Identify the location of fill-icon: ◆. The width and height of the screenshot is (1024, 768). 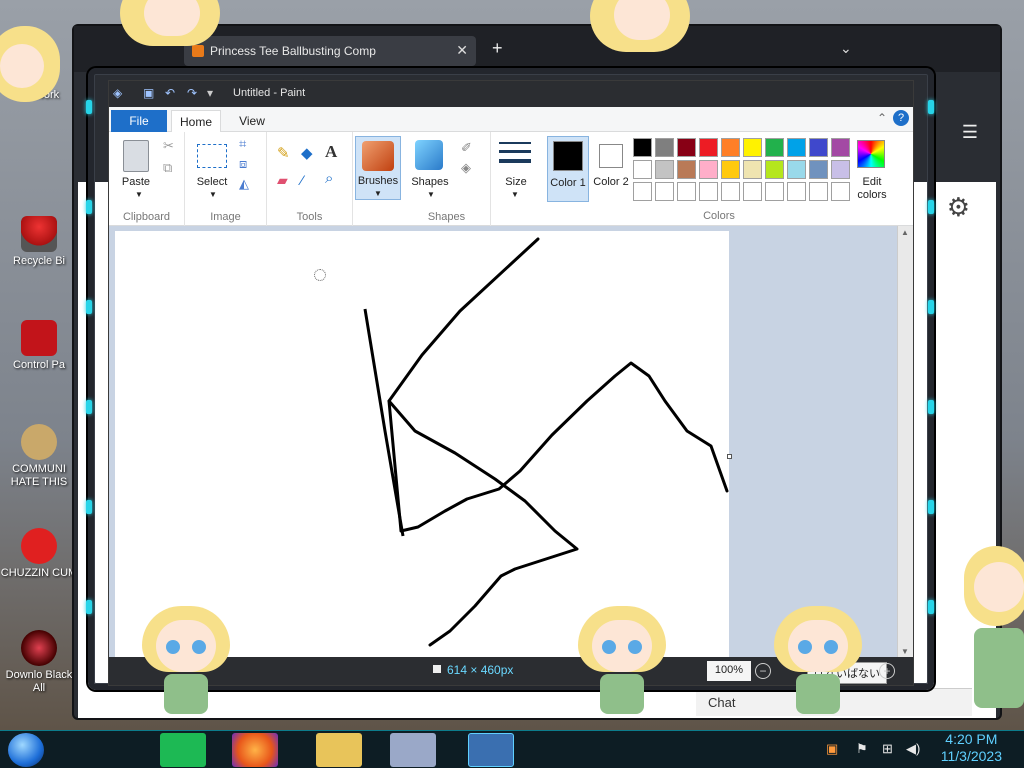
(307, 153).